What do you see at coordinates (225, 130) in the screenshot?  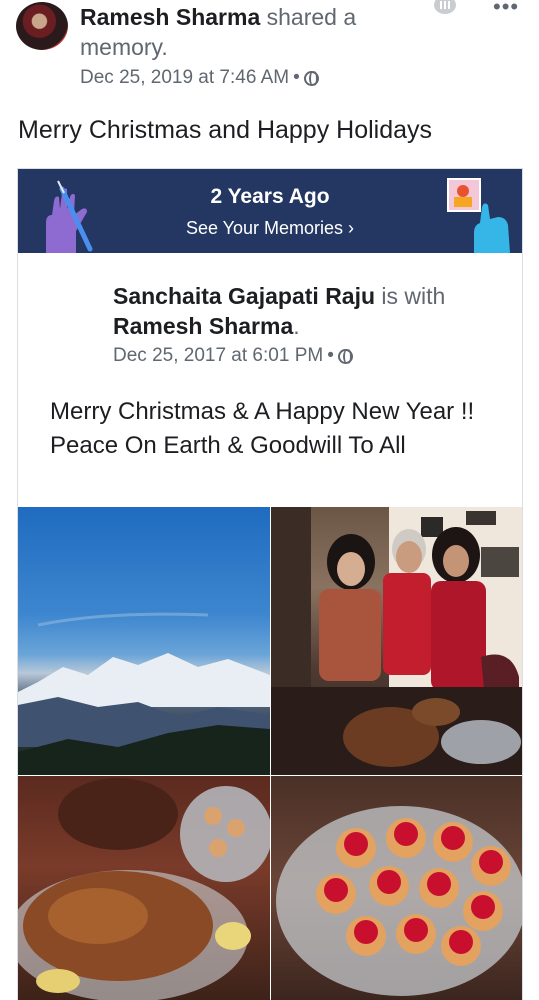 I see `post-text: Merry Christmas and Happy Holidays` at bounding box center [225, 130].